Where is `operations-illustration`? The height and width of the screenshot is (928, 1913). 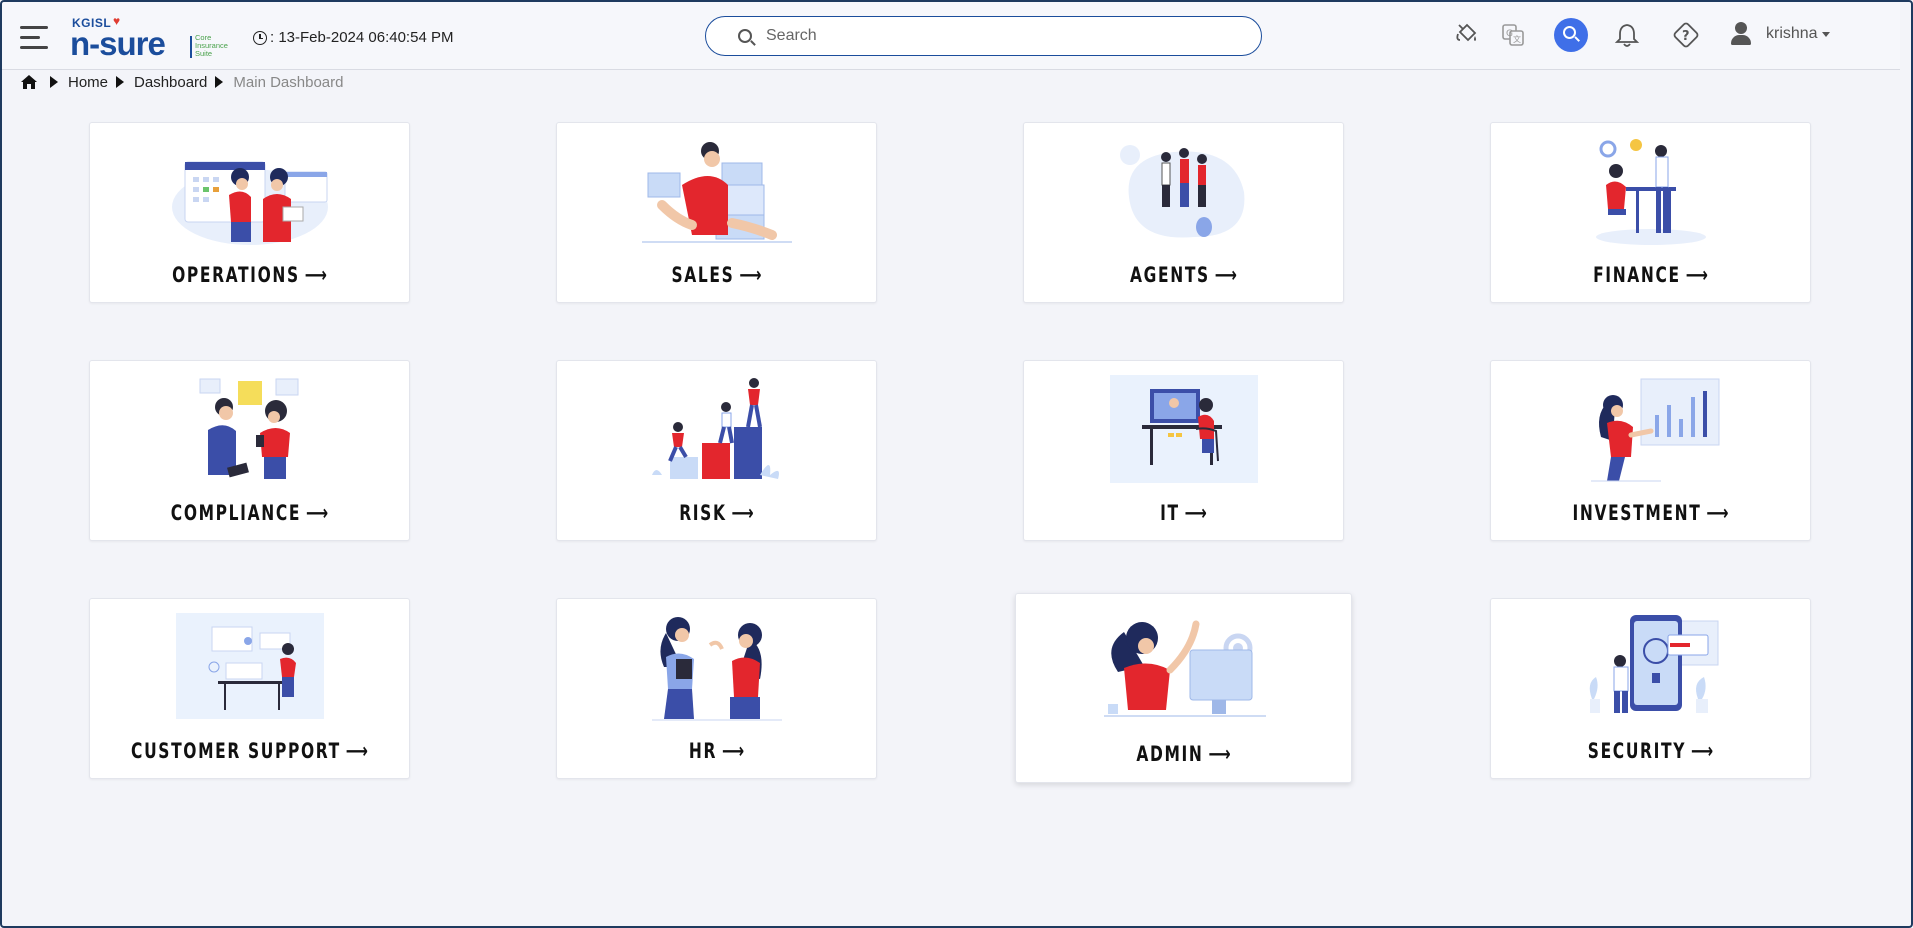
operations-illustration is located at coordinates (249, 203).